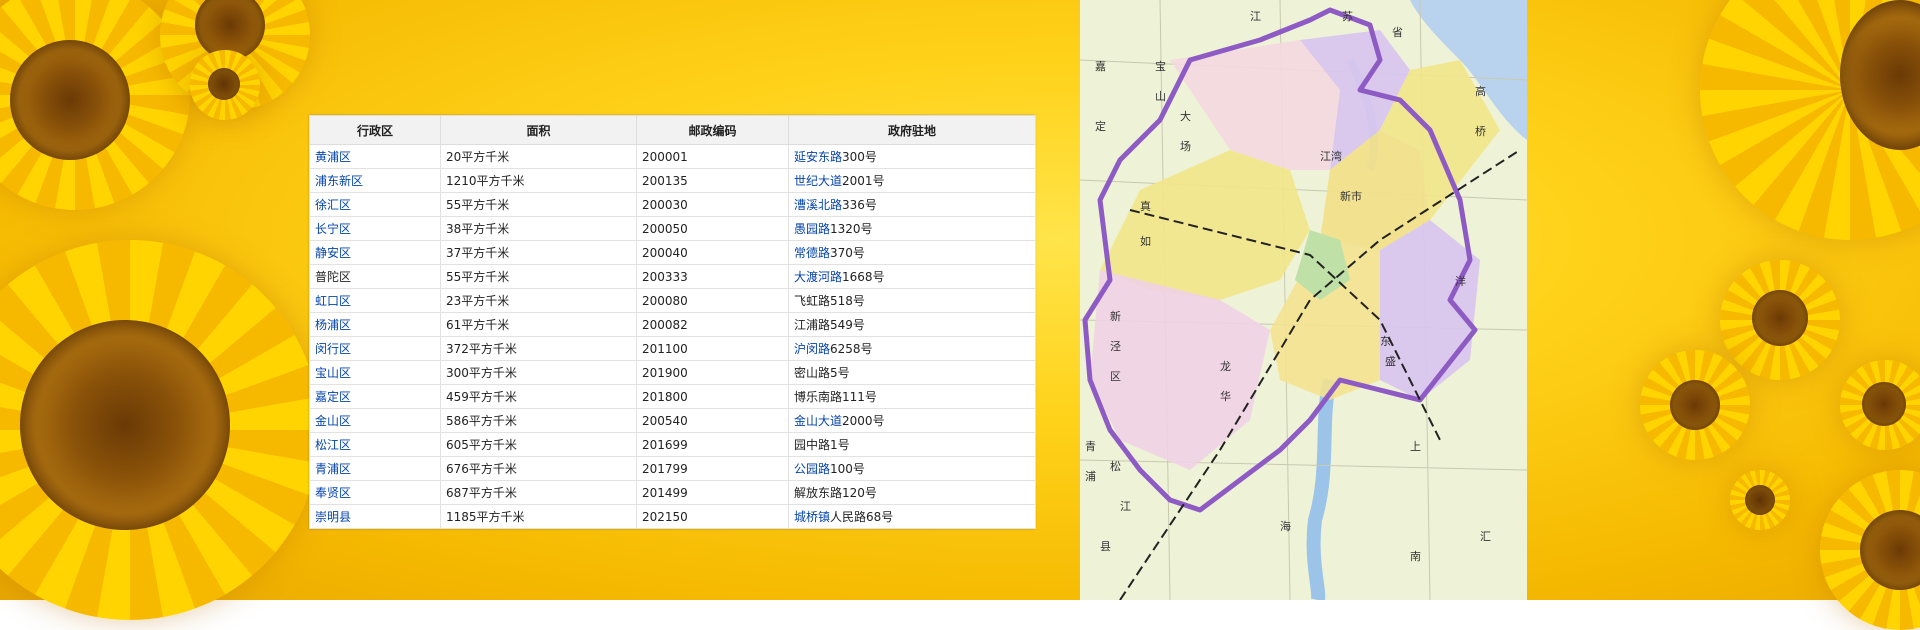 This screenshot has height=630, width=1920. Describe the element at coordinates (812, 253) in the screenshot. I see `seat-road-link: 常德路` at that location.